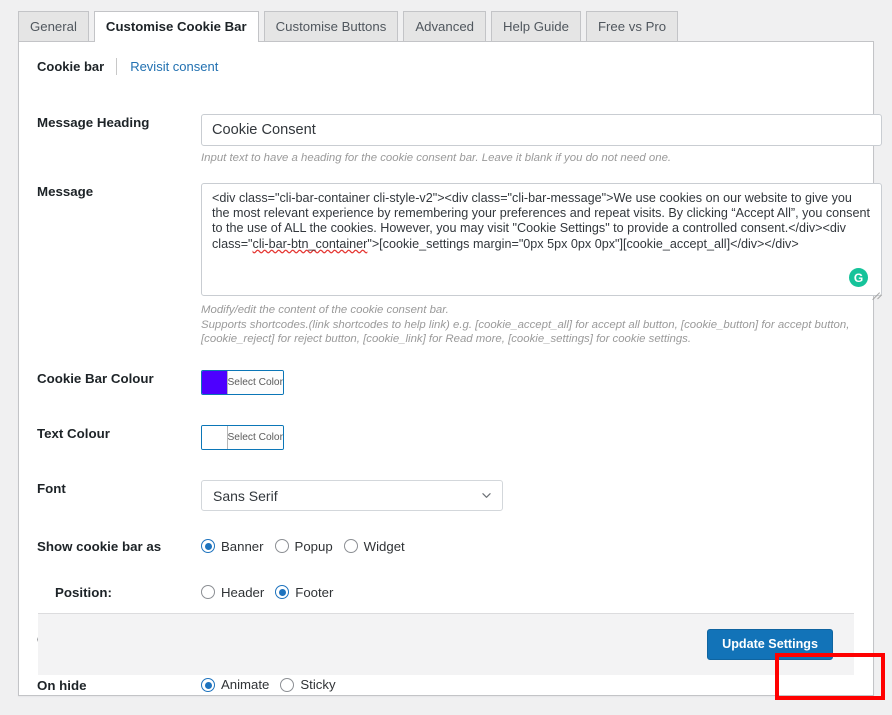 The height and width of the screenshot is (715, 892). What do you see at coordinates (528, 439) in the screenshot?
I see `field-text-colour: Select Color` at bounding box center [528, 439].